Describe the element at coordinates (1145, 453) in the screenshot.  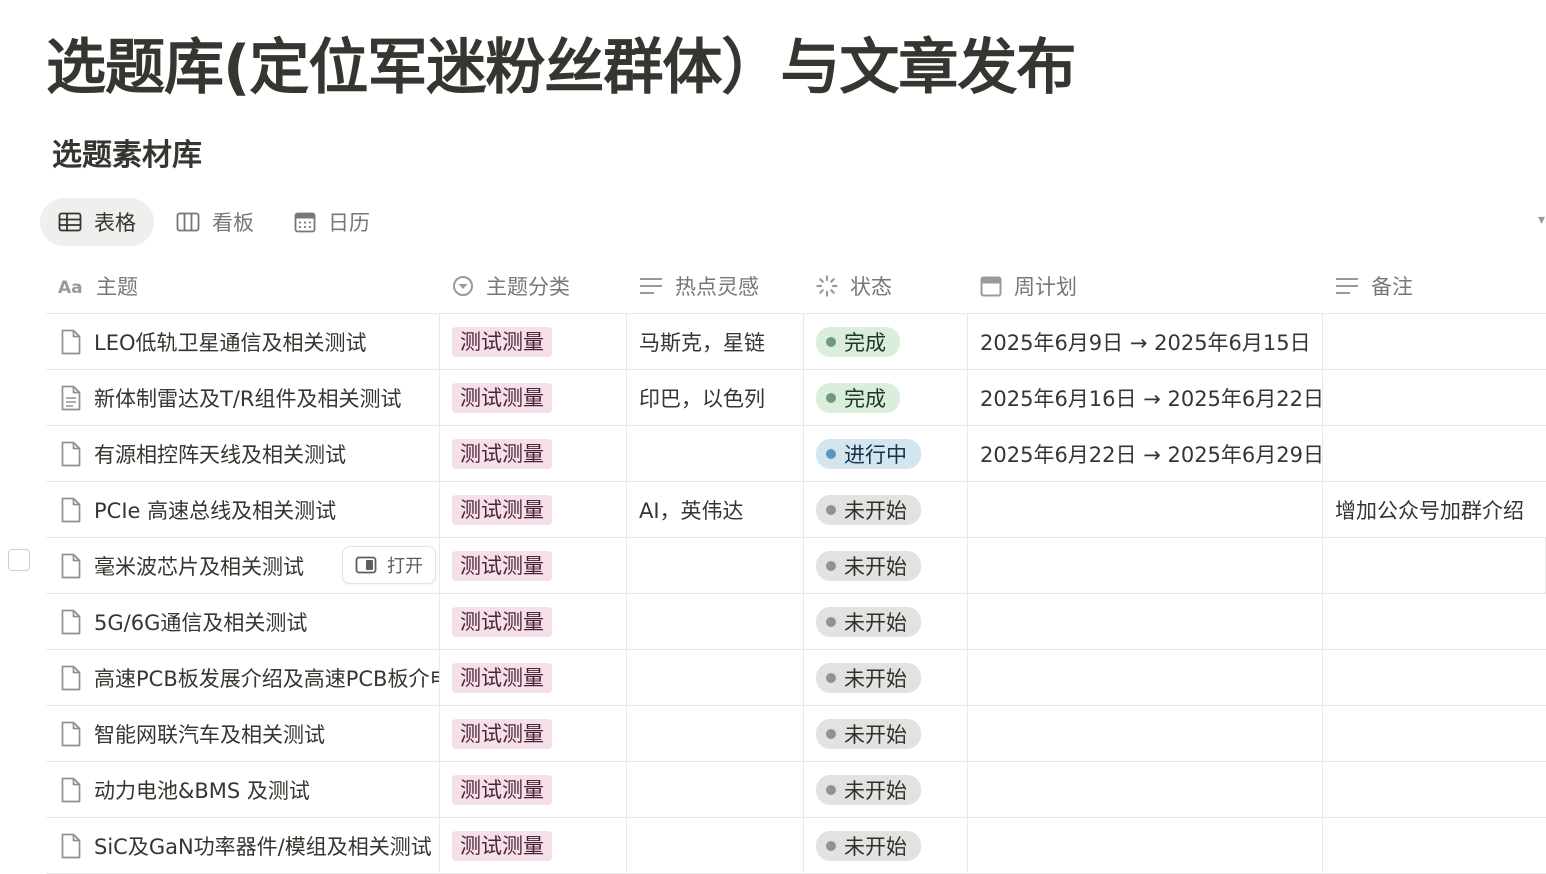
I see `cell-week: 2025年6月22日 → 2025年6月29日` at that location.